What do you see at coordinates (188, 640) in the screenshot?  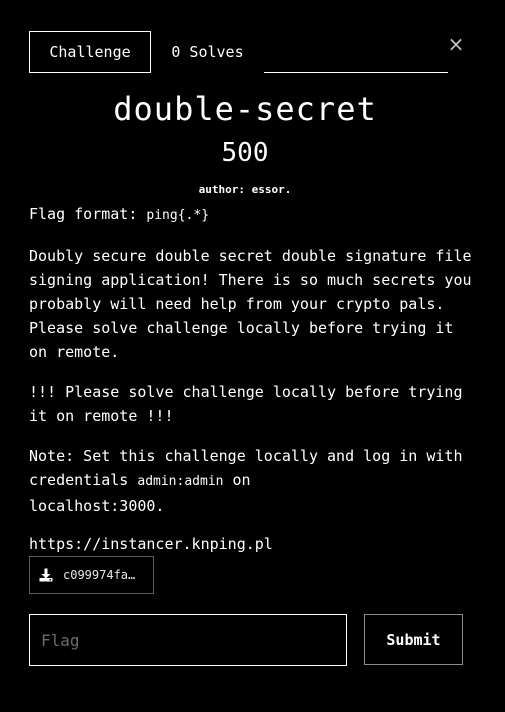 I see `flag-input` at bounding box center [188, 640].